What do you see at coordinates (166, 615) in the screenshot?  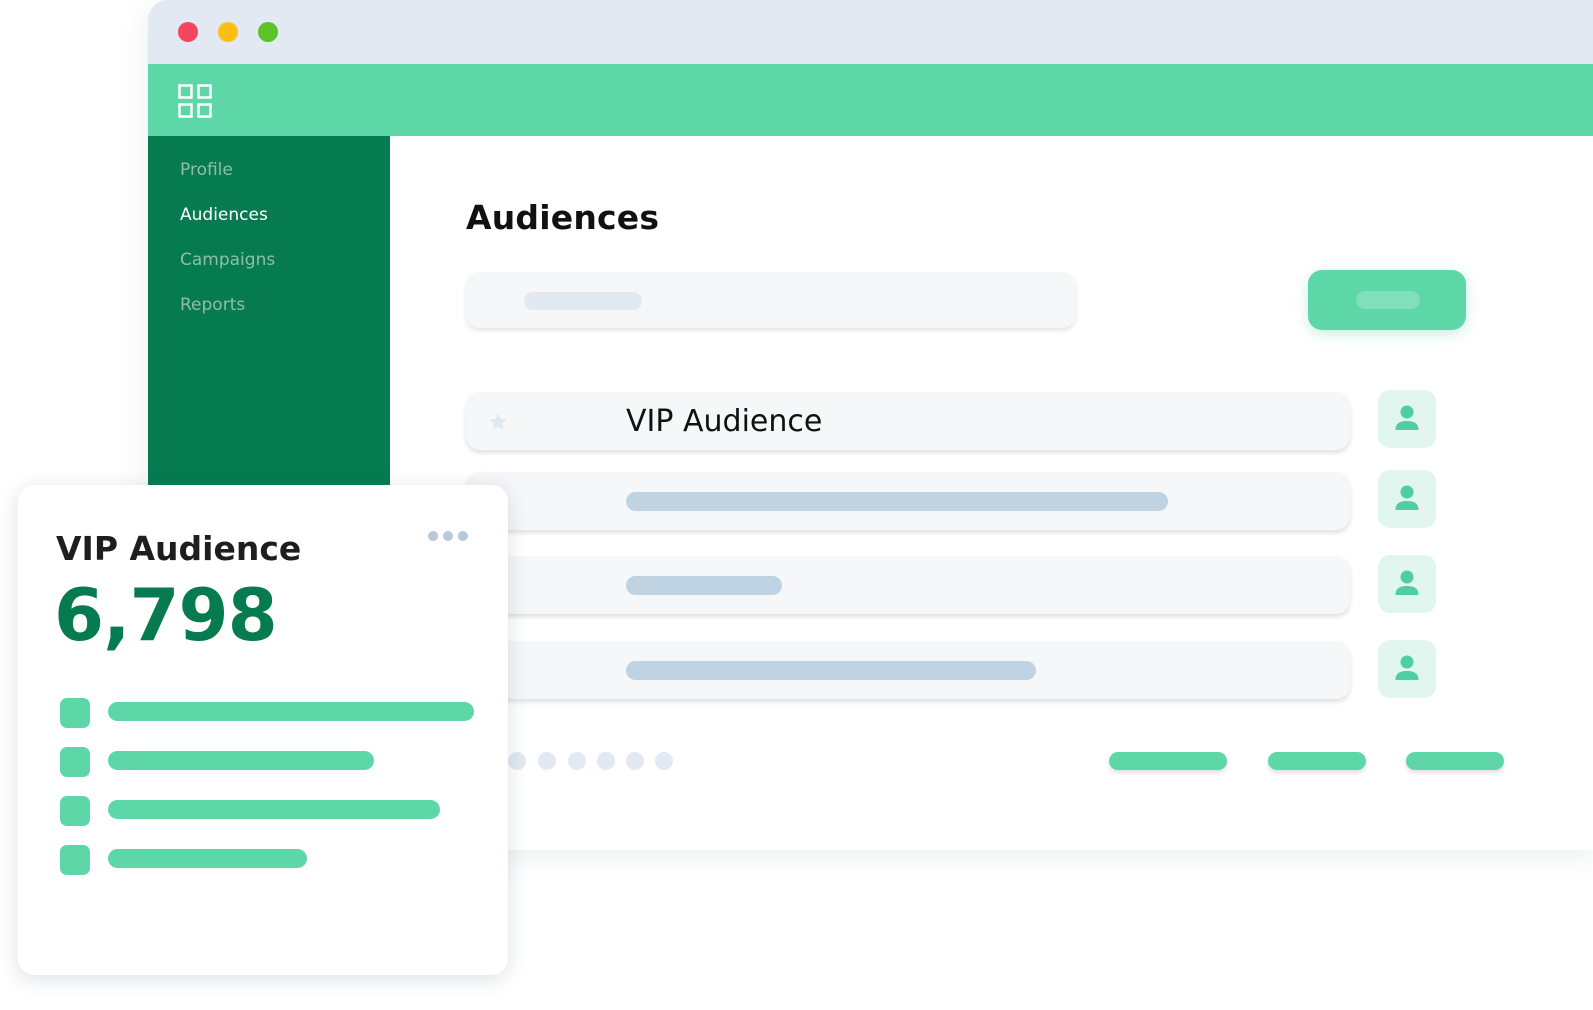 I see `audience-count: 6,798` at bounding box center [166, 615].